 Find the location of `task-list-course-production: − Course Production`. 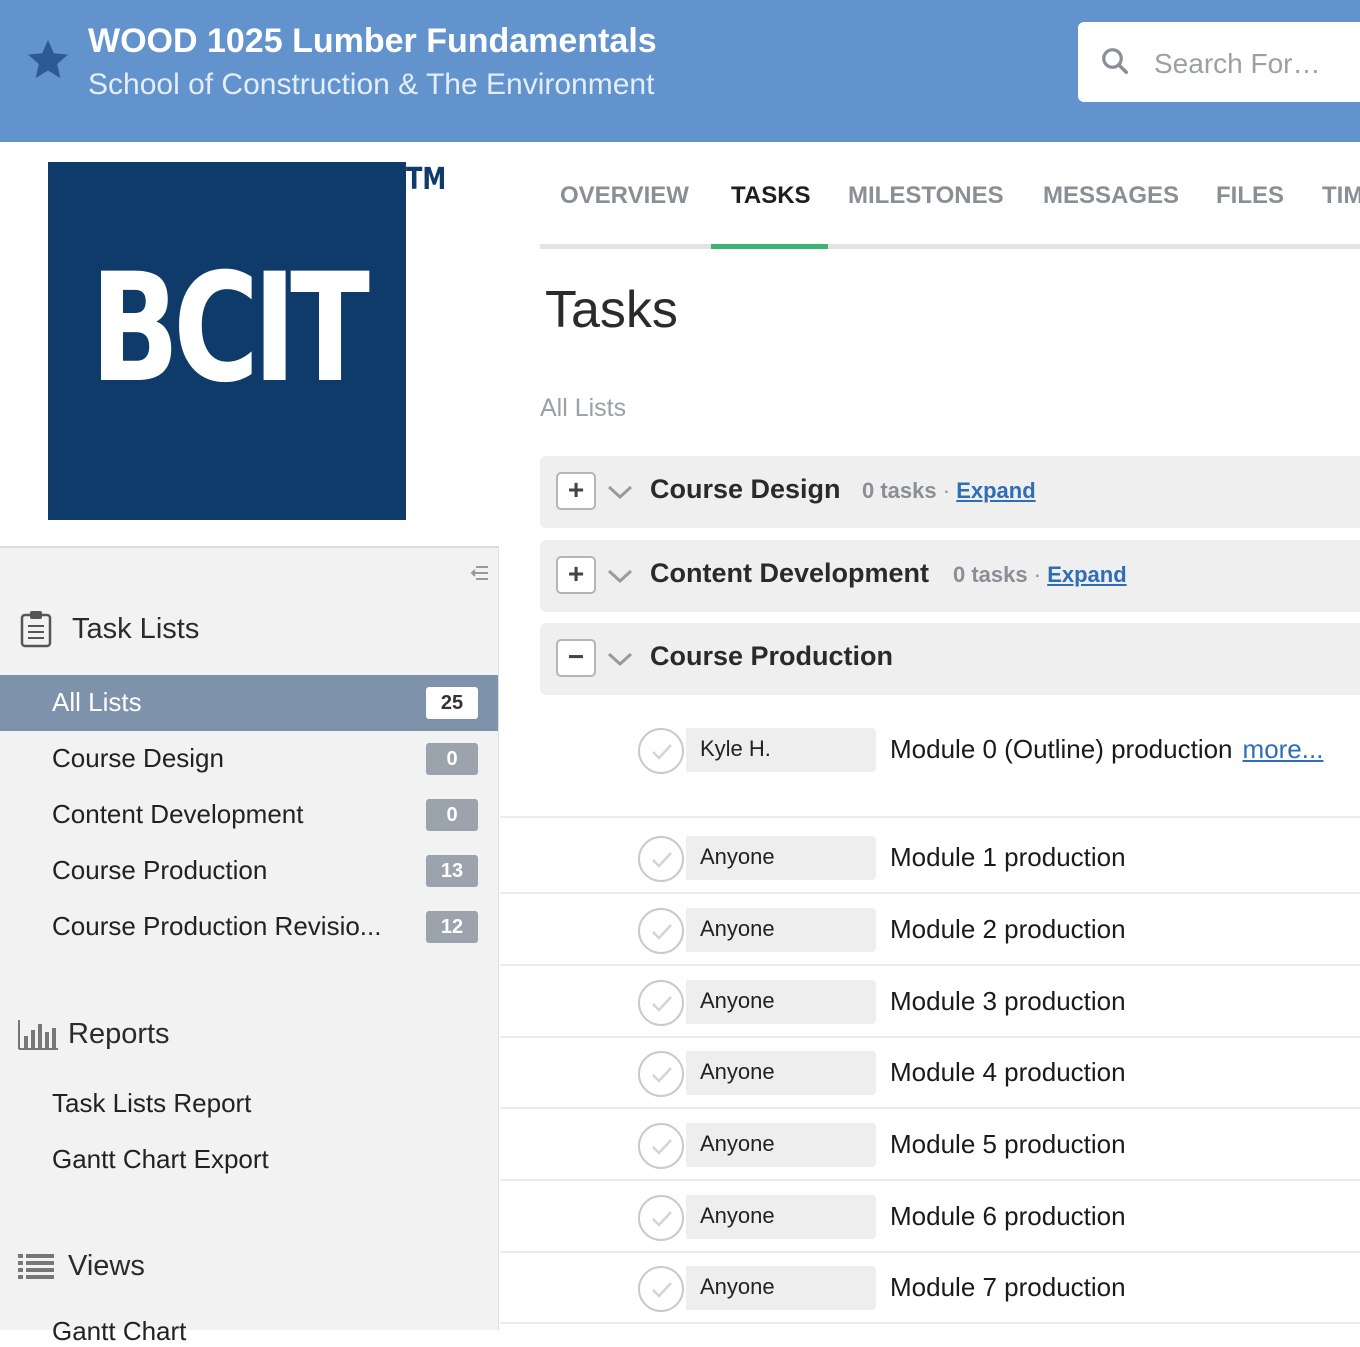

task-list-course-production: − Course Production is located at coordinates (950, 659).